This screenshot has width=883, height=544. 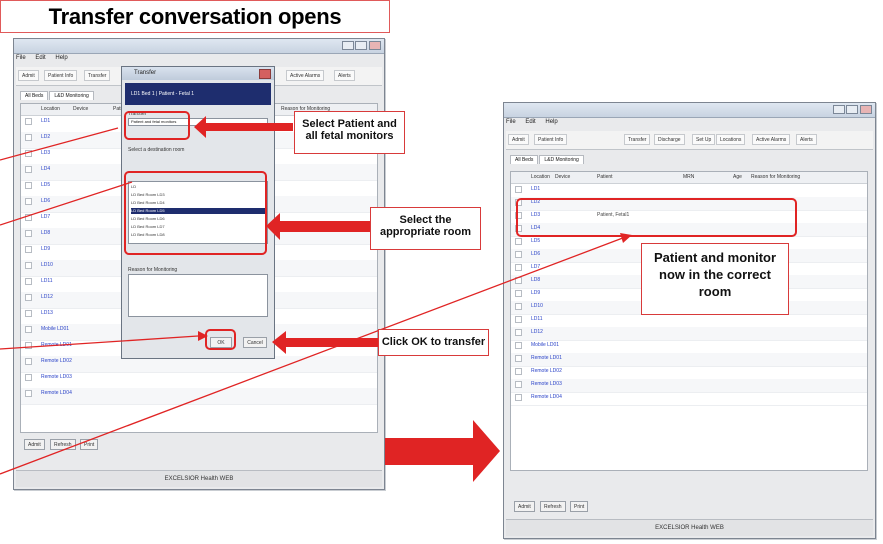 I want to click on callout-select-room: Select the appropriate room, so click(x=425, y=228).